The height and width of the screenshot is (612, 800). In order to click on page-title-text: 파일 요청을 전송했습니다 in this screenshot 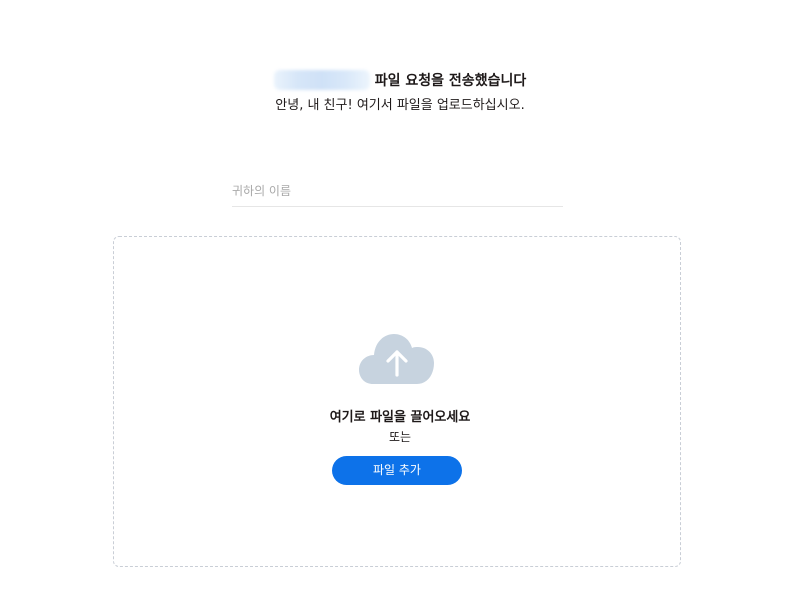, I will do `click(450, 81)`.